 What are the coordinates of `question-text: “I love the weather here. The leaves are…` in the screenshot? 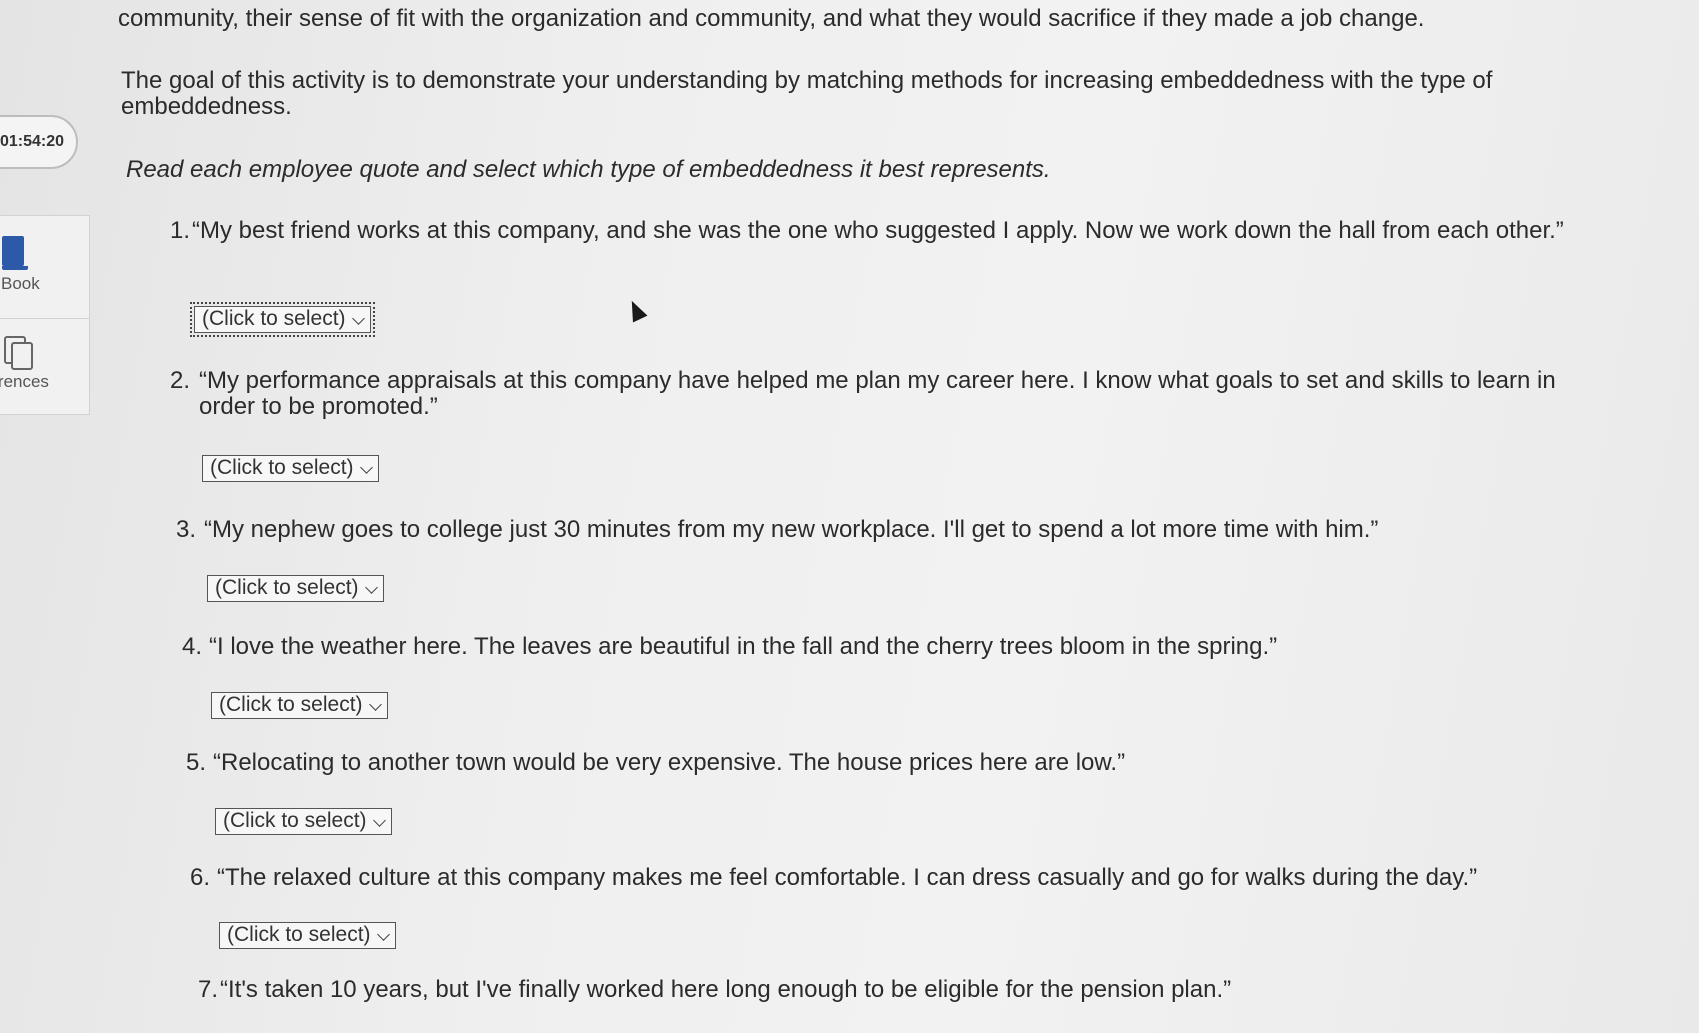 It's located at (743, 646).